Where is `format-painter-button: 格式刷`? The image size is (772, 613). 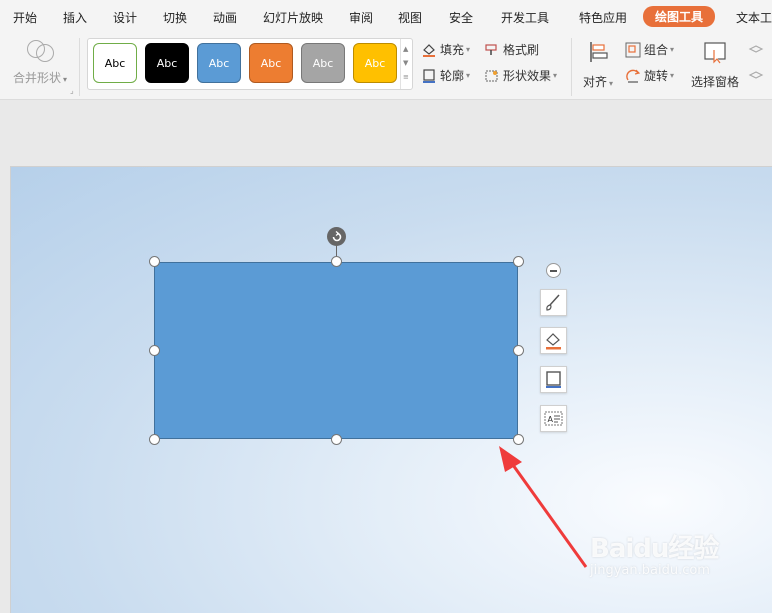 format-painter-button: 格式刷 is located at coordinates (511, 49).